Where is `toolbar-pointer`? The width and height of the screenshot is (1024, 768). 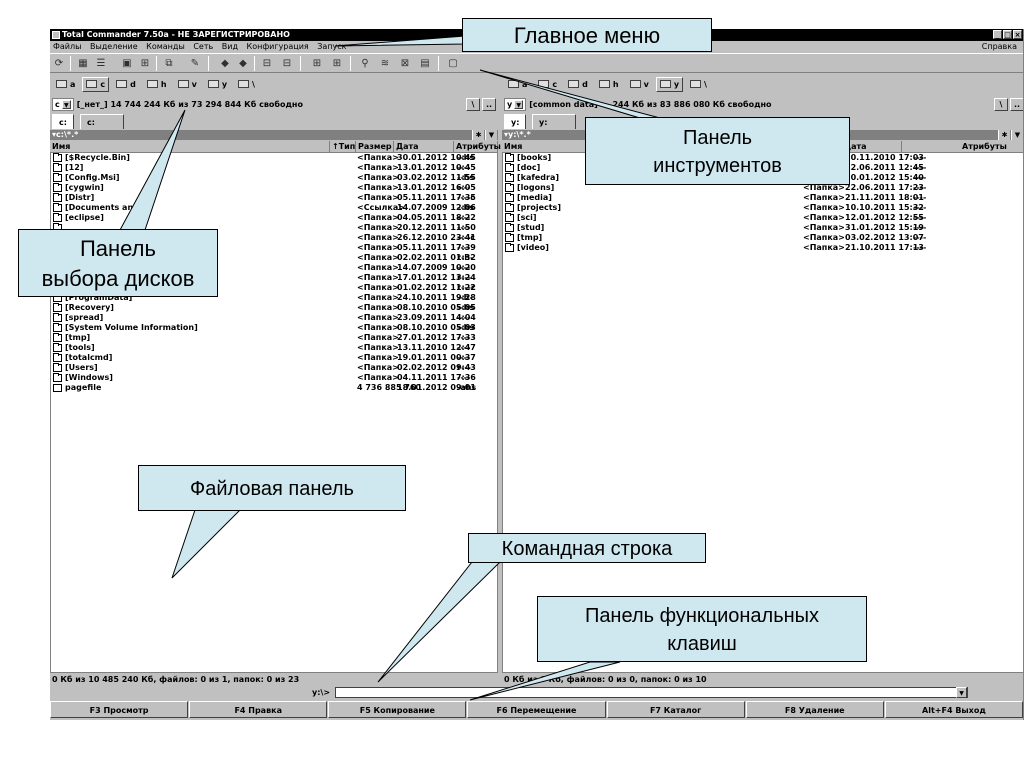 toolbar-pointer is located at coordinates (570, 94).